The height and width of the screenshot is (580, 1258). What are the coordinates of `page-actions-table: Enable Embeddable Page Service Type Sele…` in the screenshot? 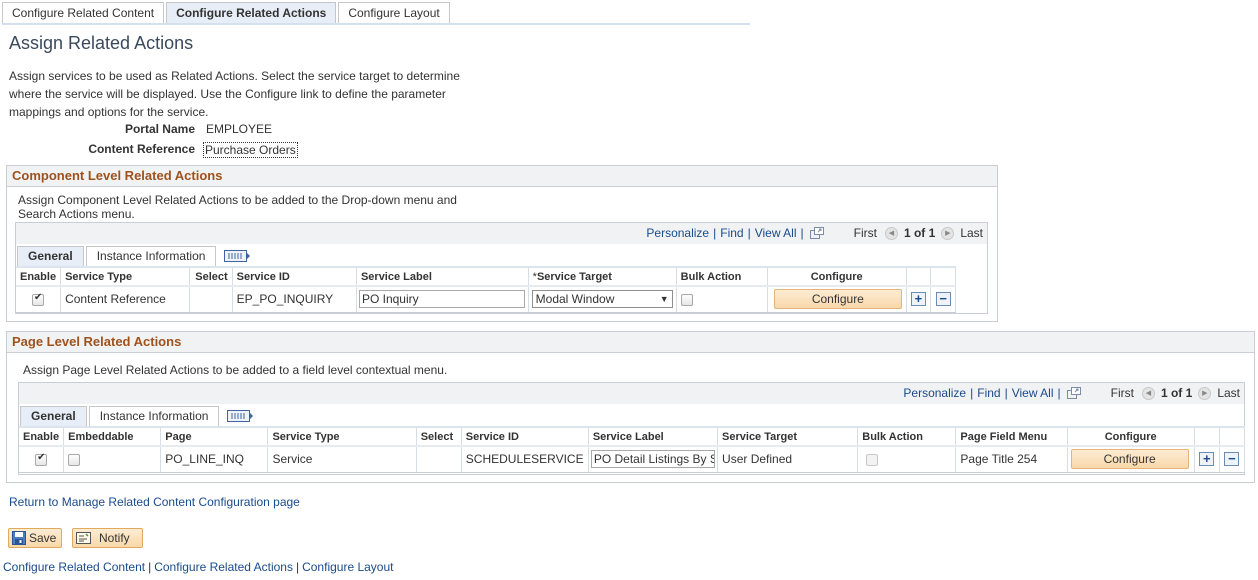 It's located at (632, 449).